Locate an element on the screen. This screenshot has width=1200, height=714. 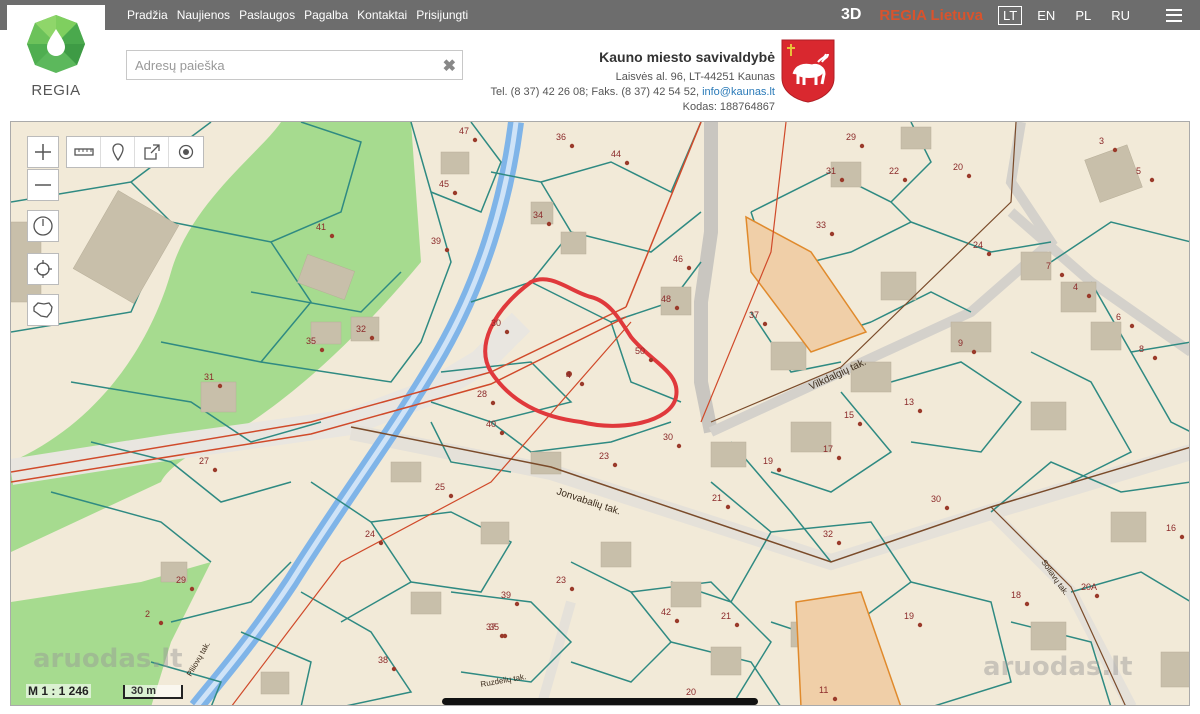
share-button is located at coordinates (152, 152).